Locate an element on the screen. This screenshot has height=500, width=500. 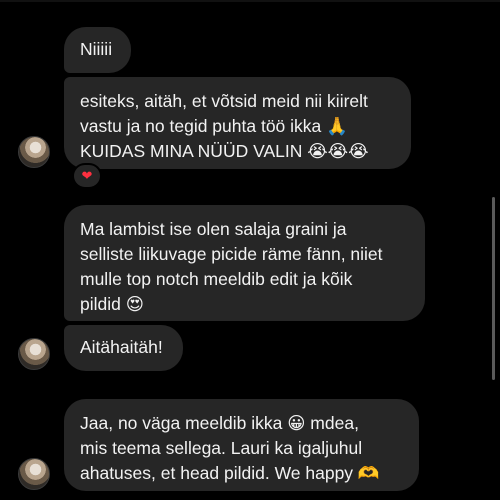
top-divider is located at coordinates (250, 1).